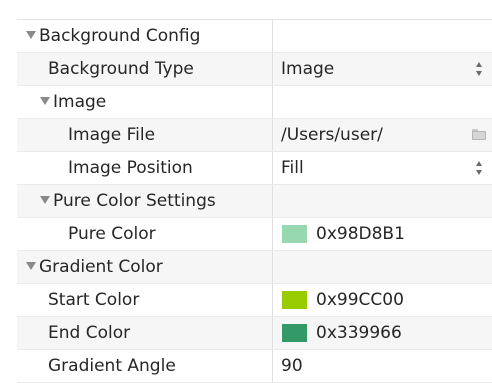 This screenshot has height=383, width=492. What do you see at coordinates (479, 134) in the screenshot?
I see `folder-icon` at bounding box center [479, 134].